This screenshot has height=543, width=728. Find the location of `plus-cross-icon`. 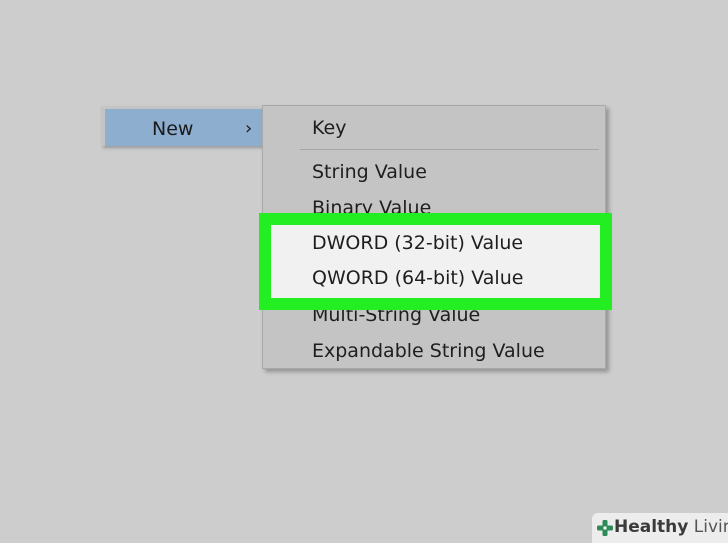

plus-cross-icon is located at coordinates (605, 528).